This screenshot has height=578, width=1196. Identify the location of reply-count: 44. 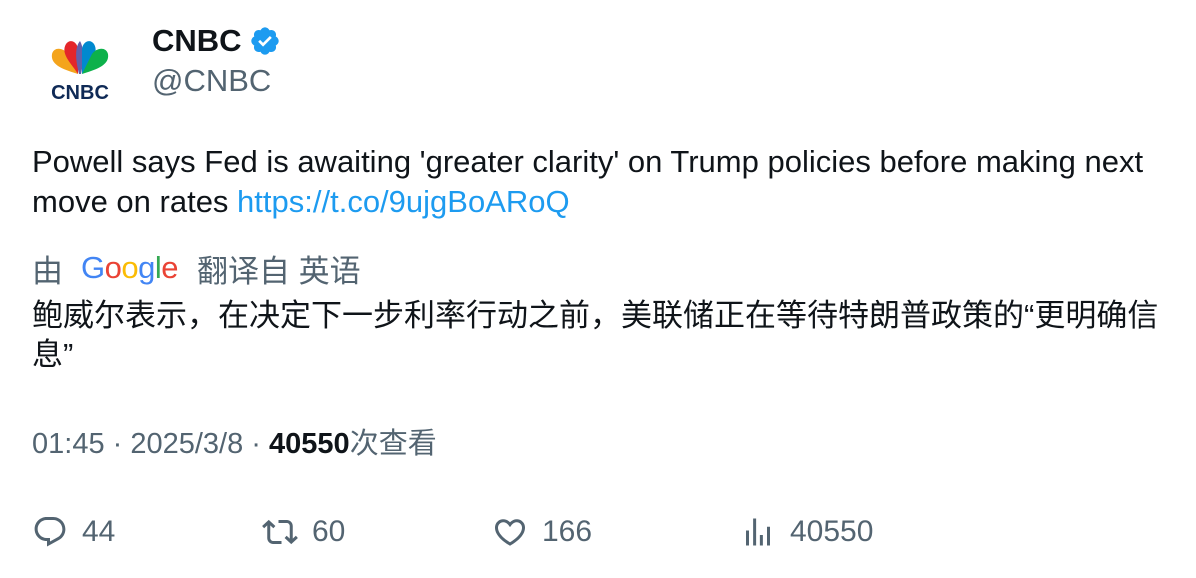
(99, 531).